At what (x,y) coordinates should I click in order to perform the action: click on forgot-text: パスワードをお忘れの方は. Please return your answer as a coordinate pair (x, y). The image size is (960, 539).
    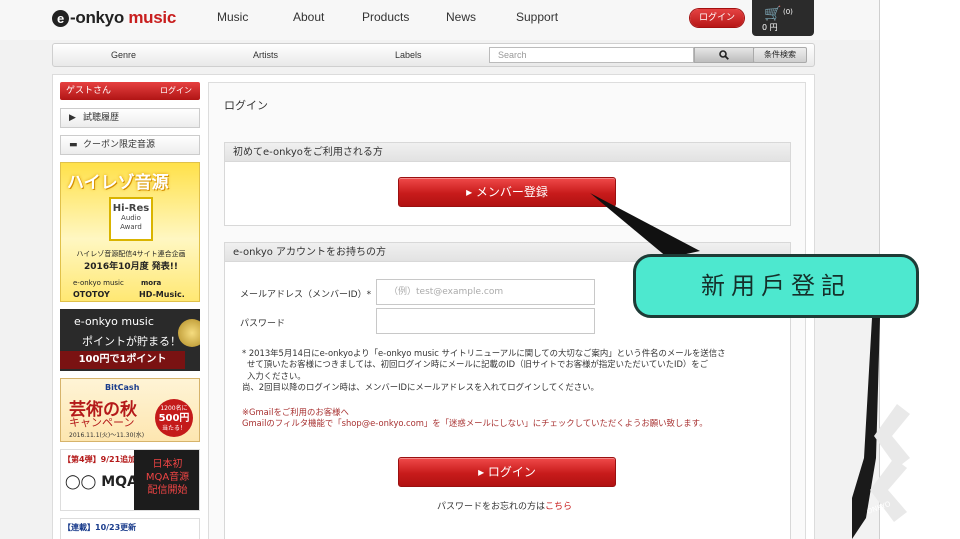
    Looking at the image, I should click on (491, 507).